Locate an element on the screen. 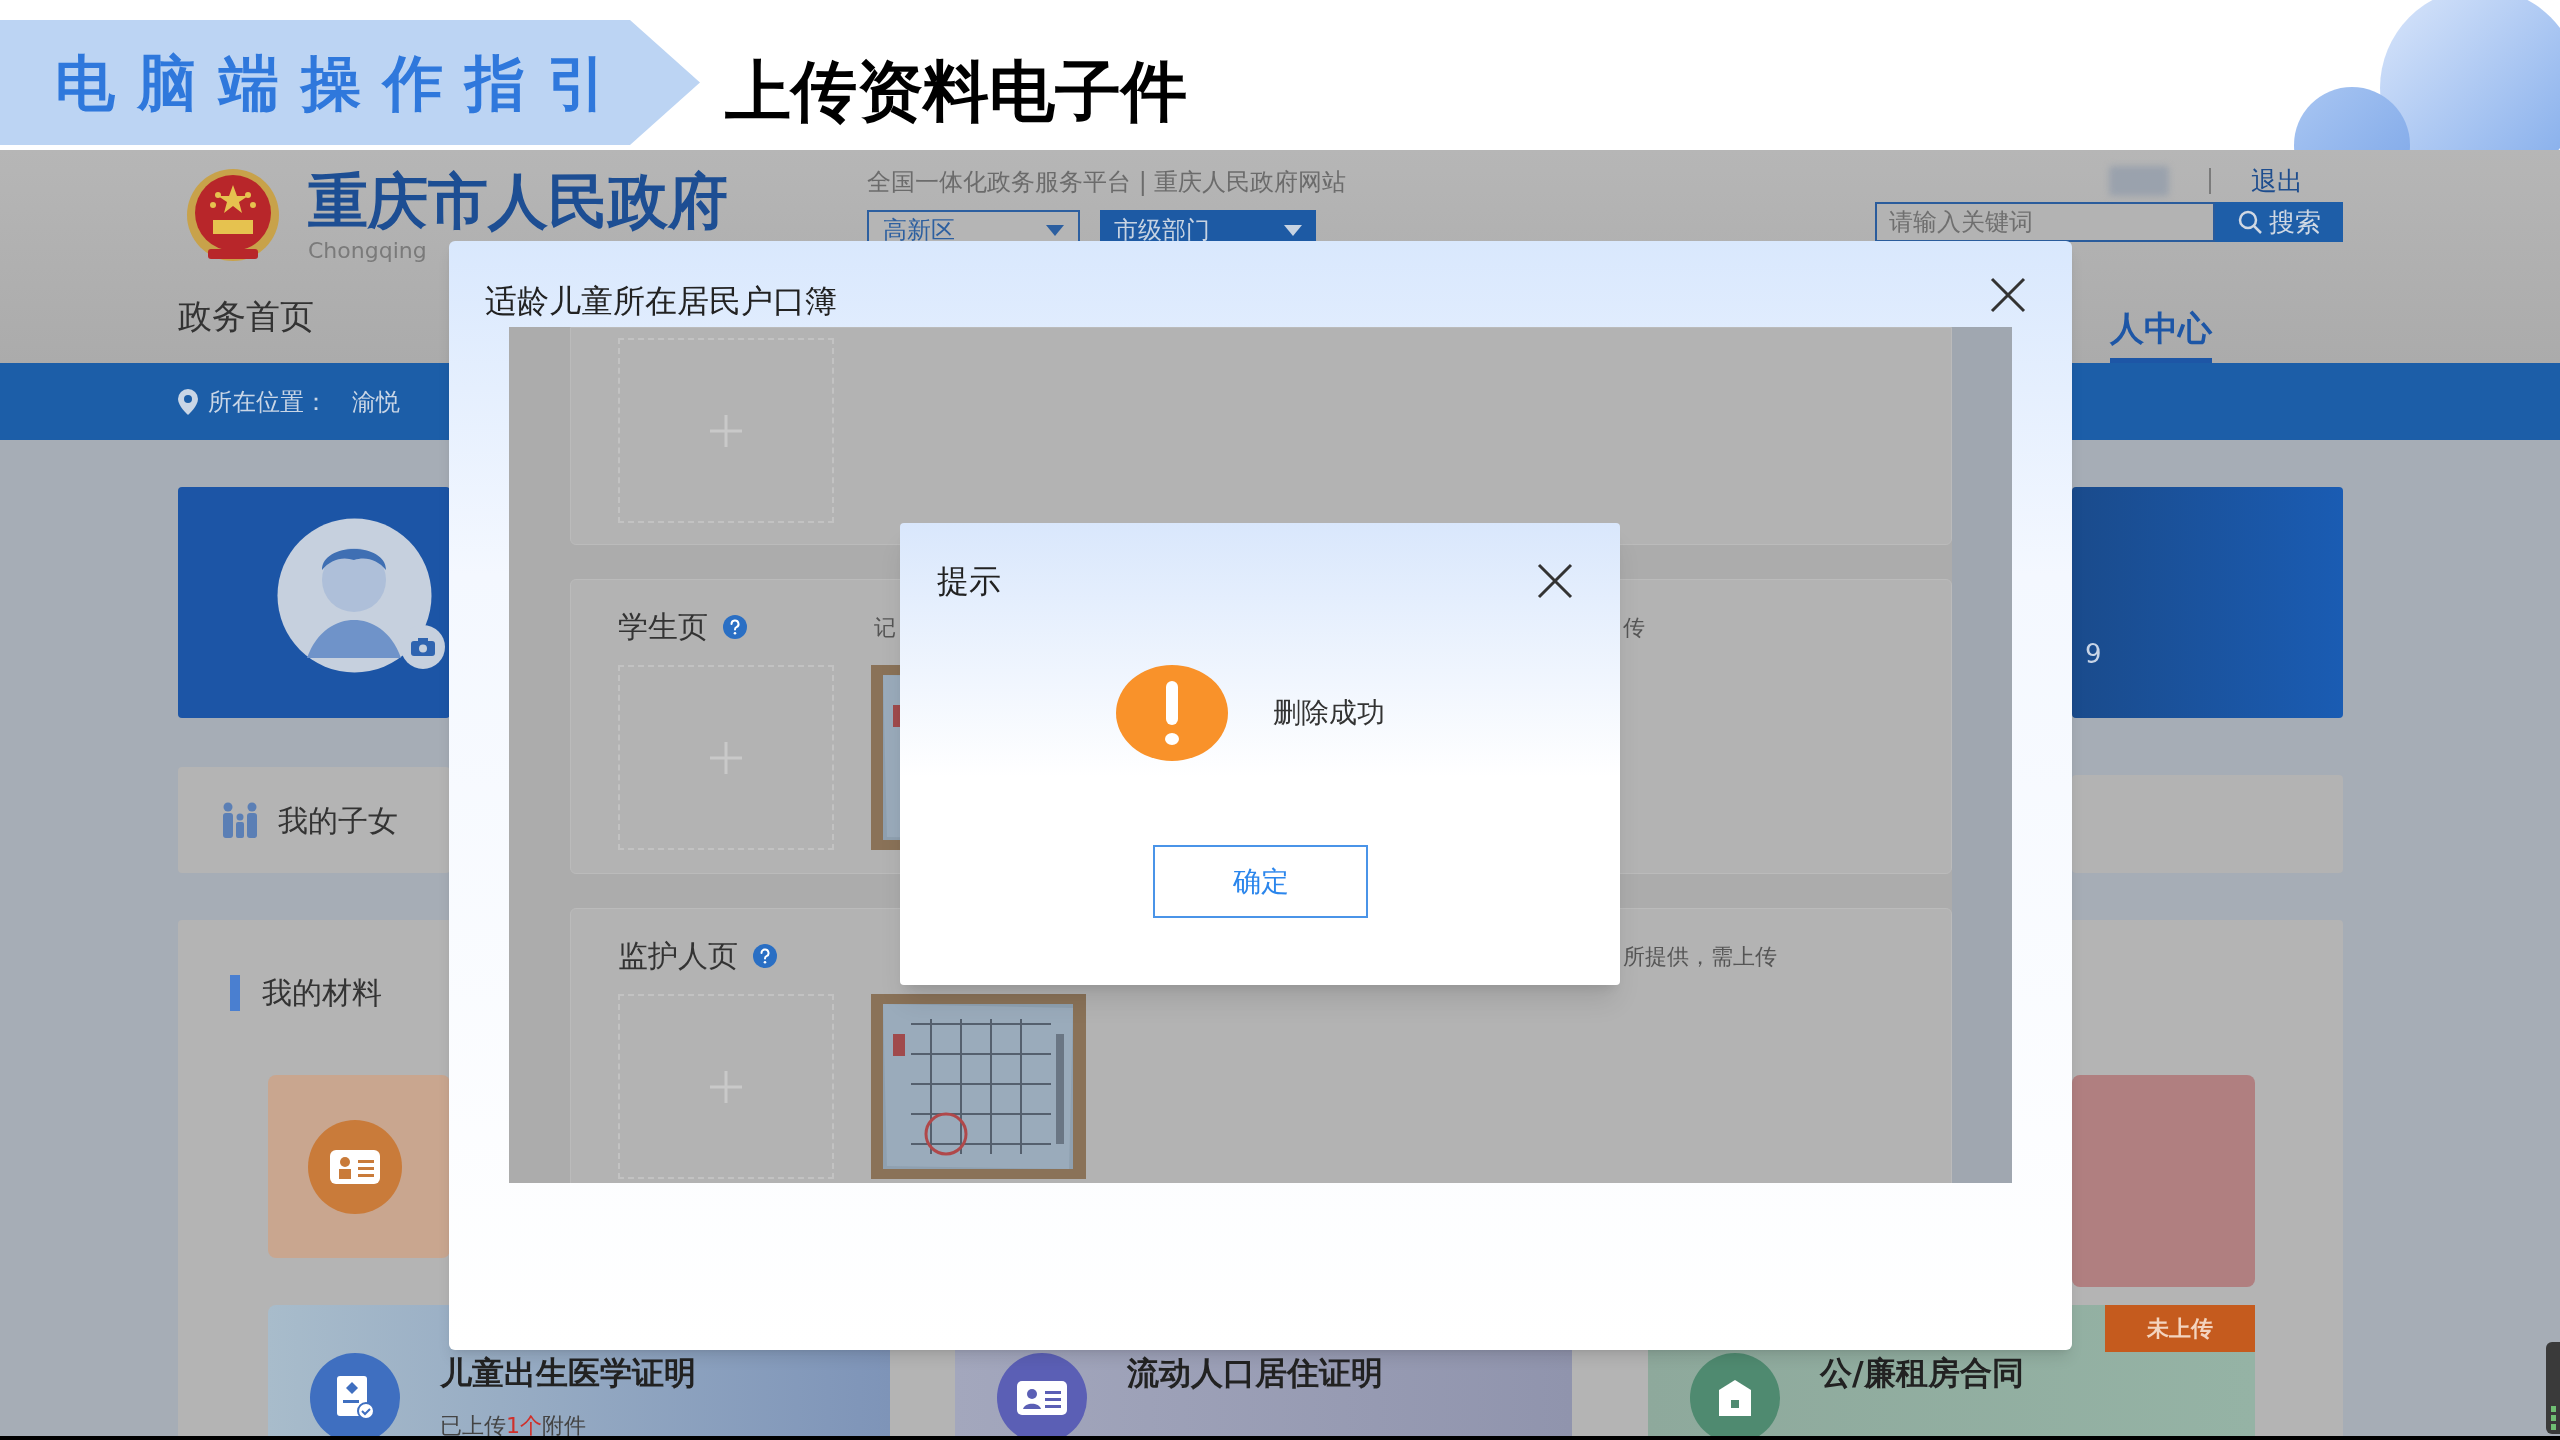 This screenshot has width=2560, height=1440. alert-message: 删除成功 is located at coordinates (1329, 713).